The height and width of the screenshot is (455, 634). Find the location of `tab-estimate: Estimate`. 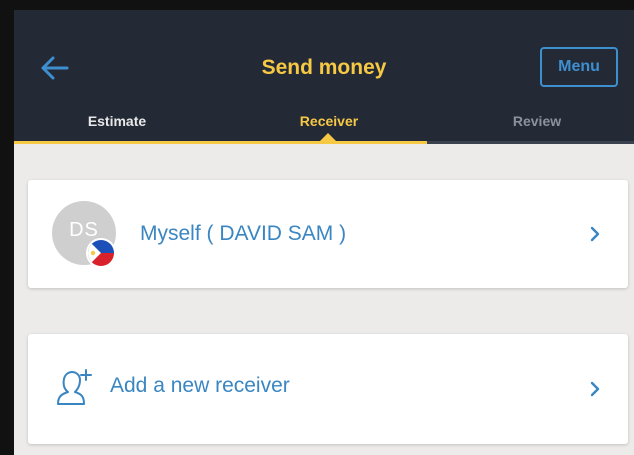

tab-estimate: Estimate is located at coordinates (117, 121).